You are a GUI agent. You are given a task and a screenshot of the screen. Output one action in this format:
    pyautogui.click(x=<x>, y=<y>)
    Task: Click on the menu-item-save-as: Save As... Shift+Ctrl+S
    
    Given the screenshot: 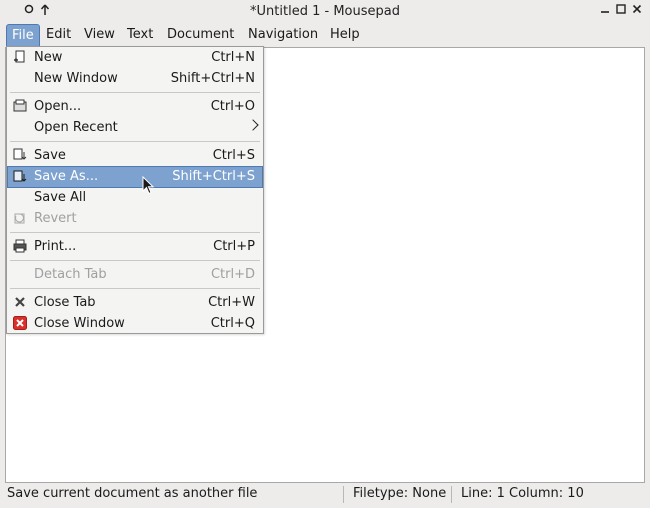 What is the action you would take?
    pyautogui.click(x=135, y=177)
    